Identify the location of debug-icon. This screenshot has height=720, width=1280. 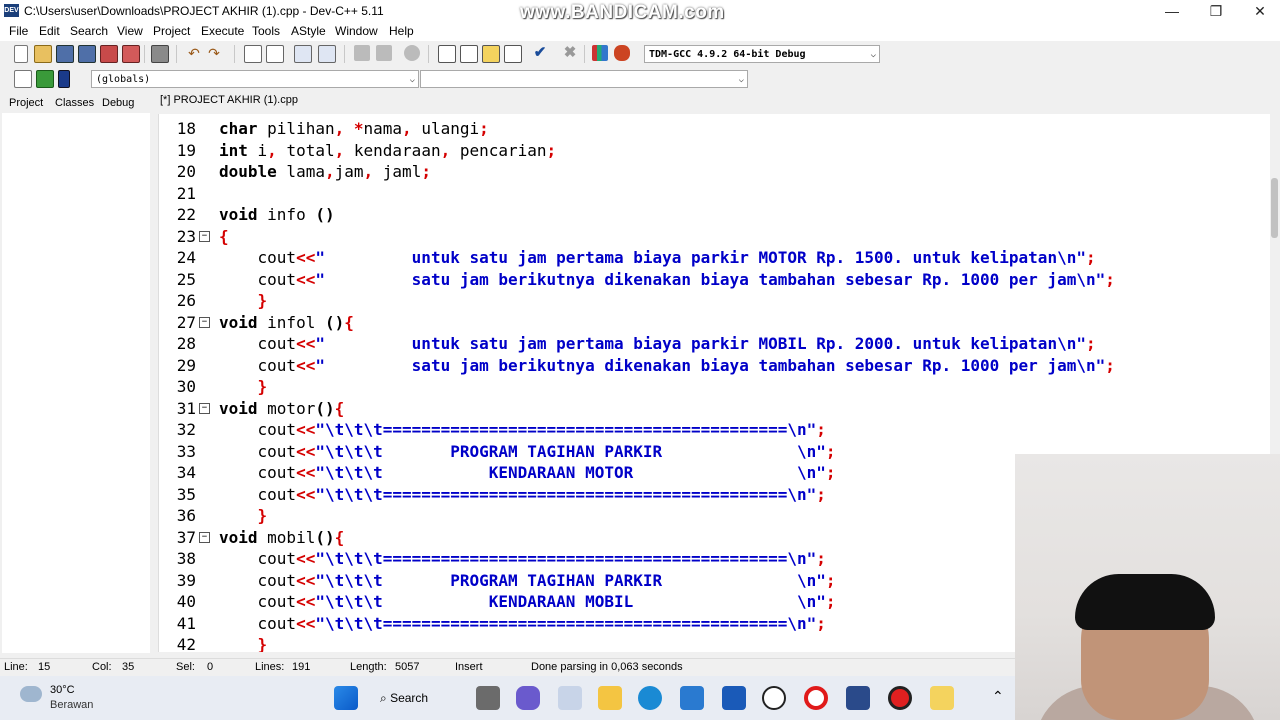
(622, 53).